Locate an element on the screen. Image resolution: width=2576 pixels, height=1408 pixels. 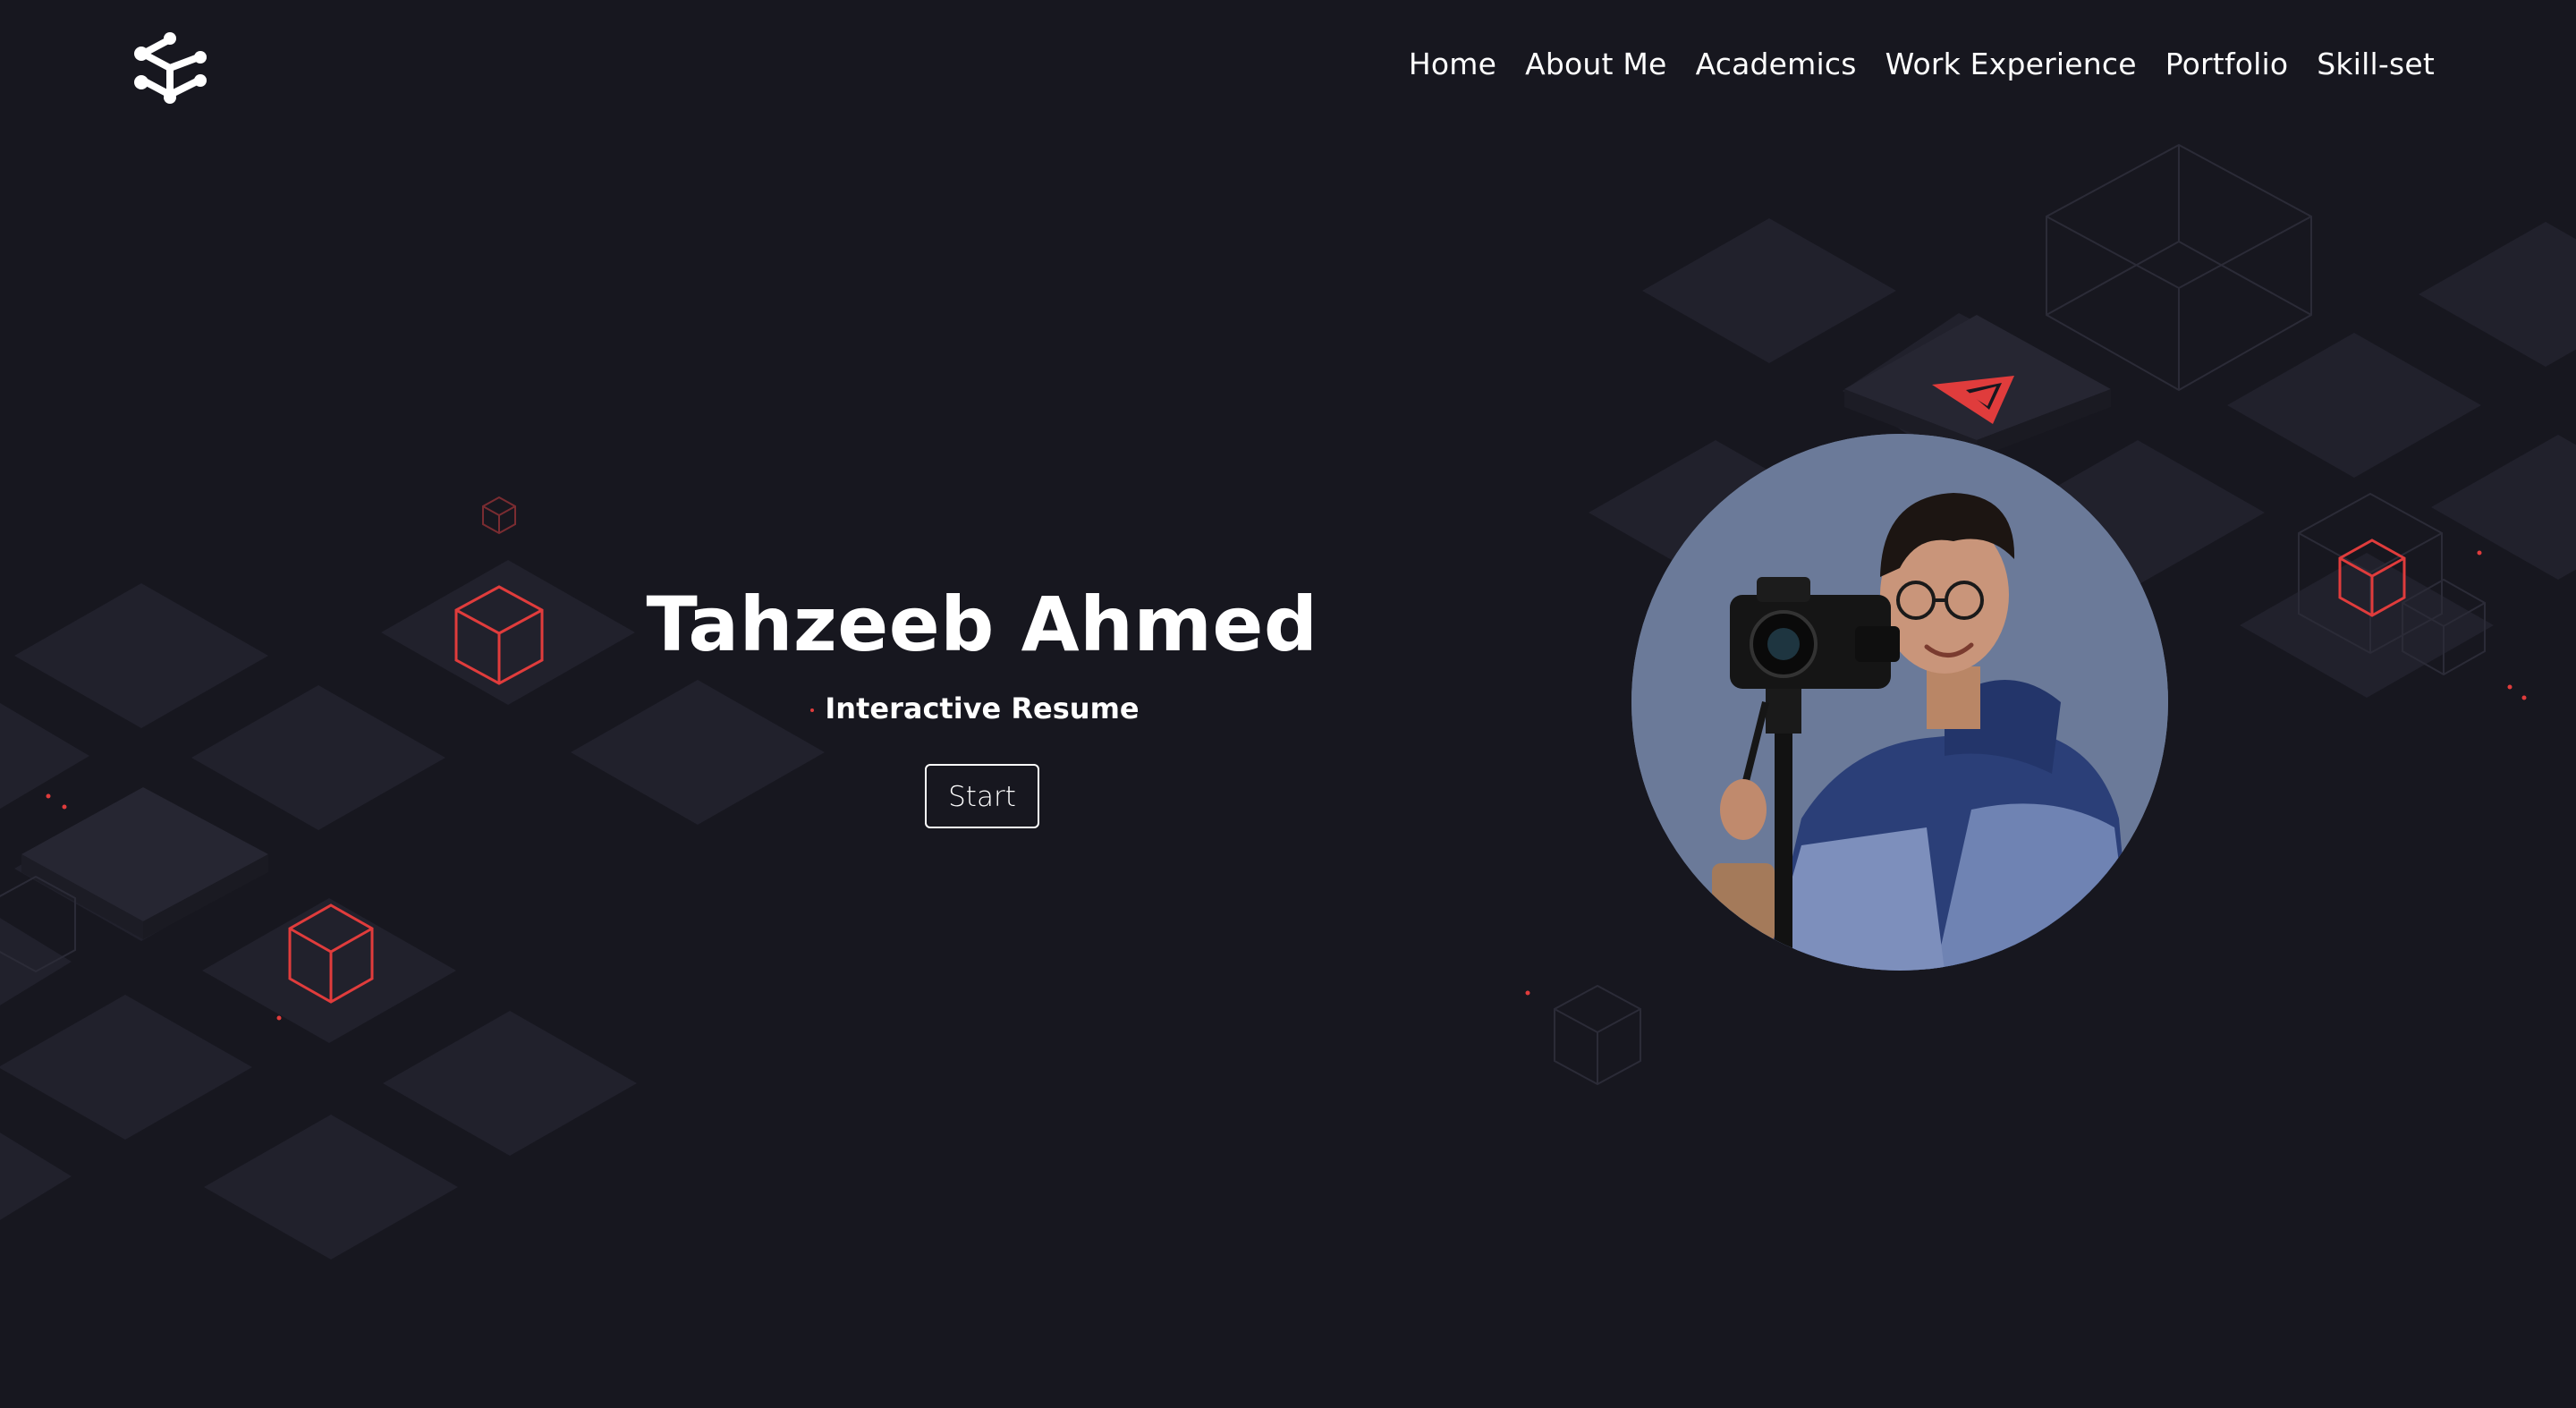
nav-item-home: Home is located at coordinates (1452, 64).